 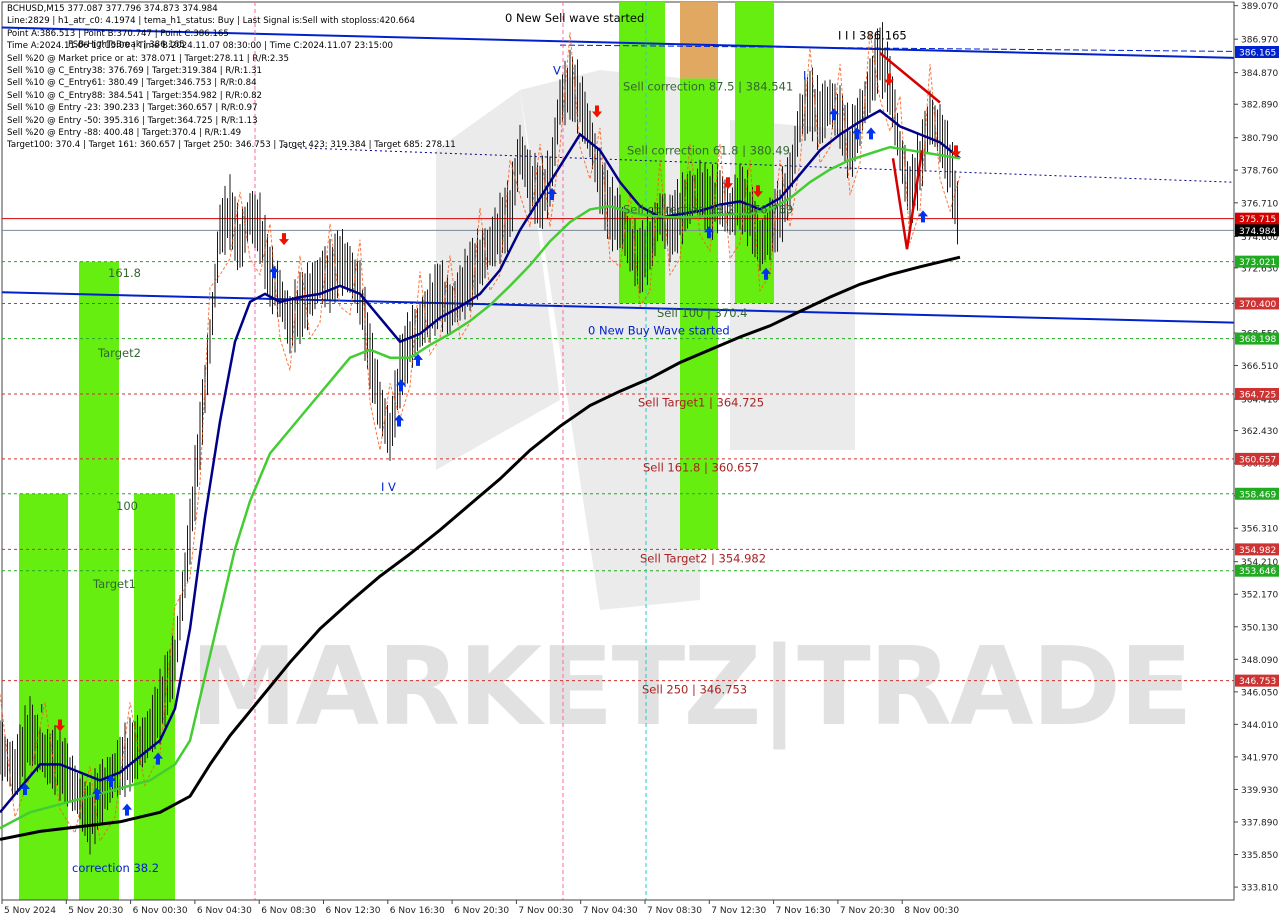 What do you see at coordinates (1259, 693) in the screenshot?
I see `y-tick-label: 346.050` at bounding box center [1259, 693].